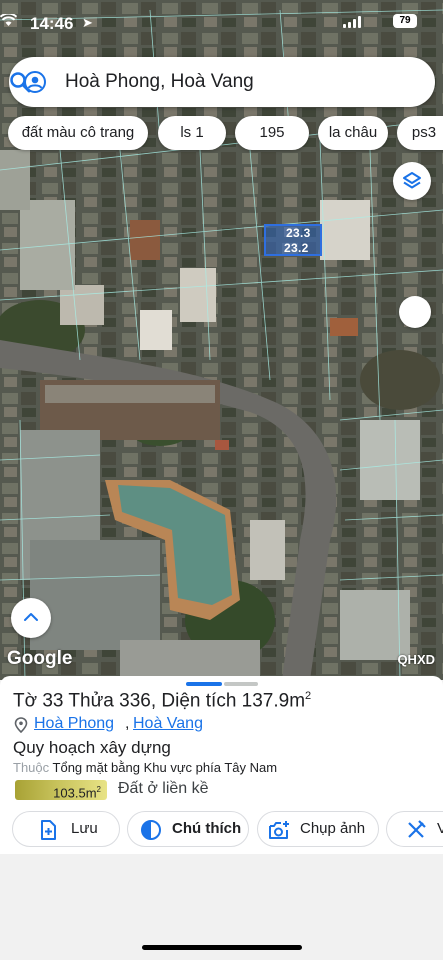 The image size is (443, 960). I want to click on chip-item: ls 1, so click(192, 133).